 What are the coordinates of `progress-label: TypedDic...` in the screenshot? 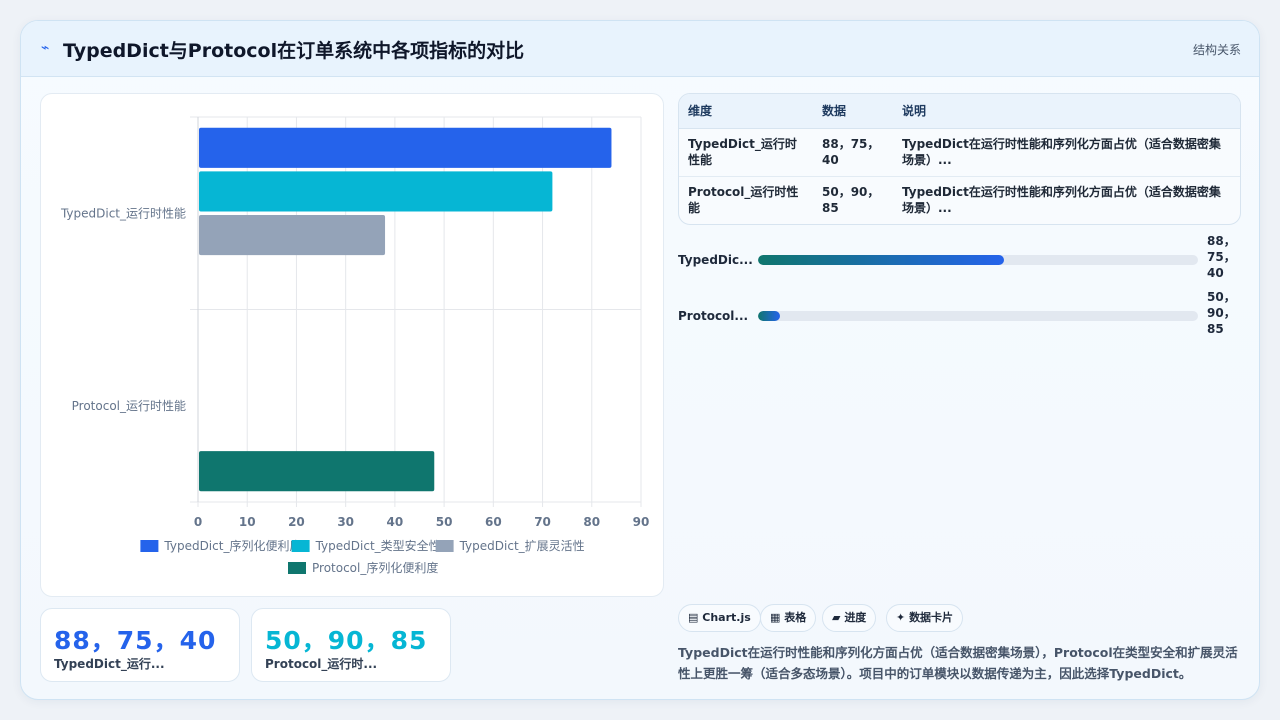 It's located at (715, 260).